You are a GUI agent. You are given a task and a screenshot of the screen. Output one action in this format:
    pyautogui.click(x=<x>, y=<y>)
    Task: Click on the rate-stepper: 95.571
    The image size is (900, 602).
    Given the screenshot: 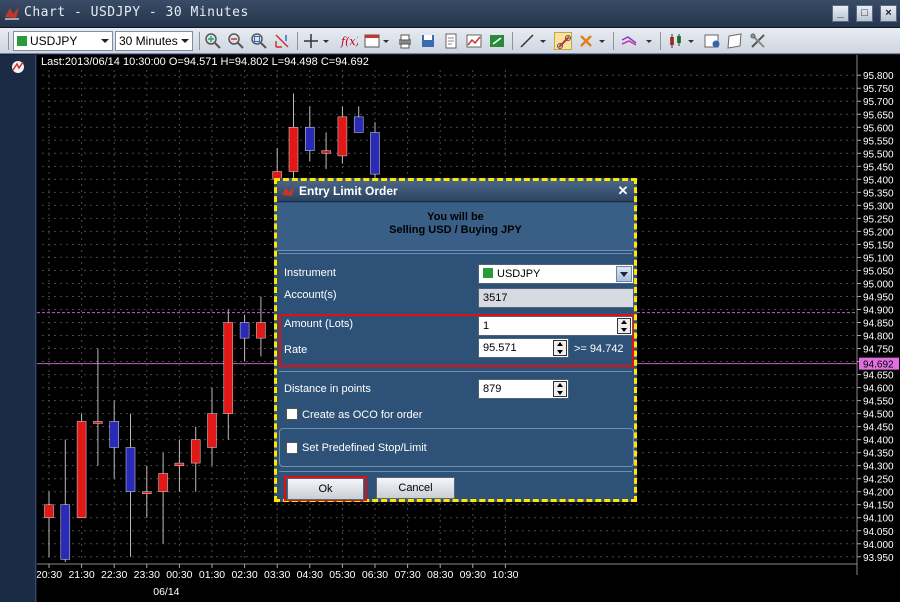 What is the action you would take?
    pyautogui.click(x=523, y=348)
    